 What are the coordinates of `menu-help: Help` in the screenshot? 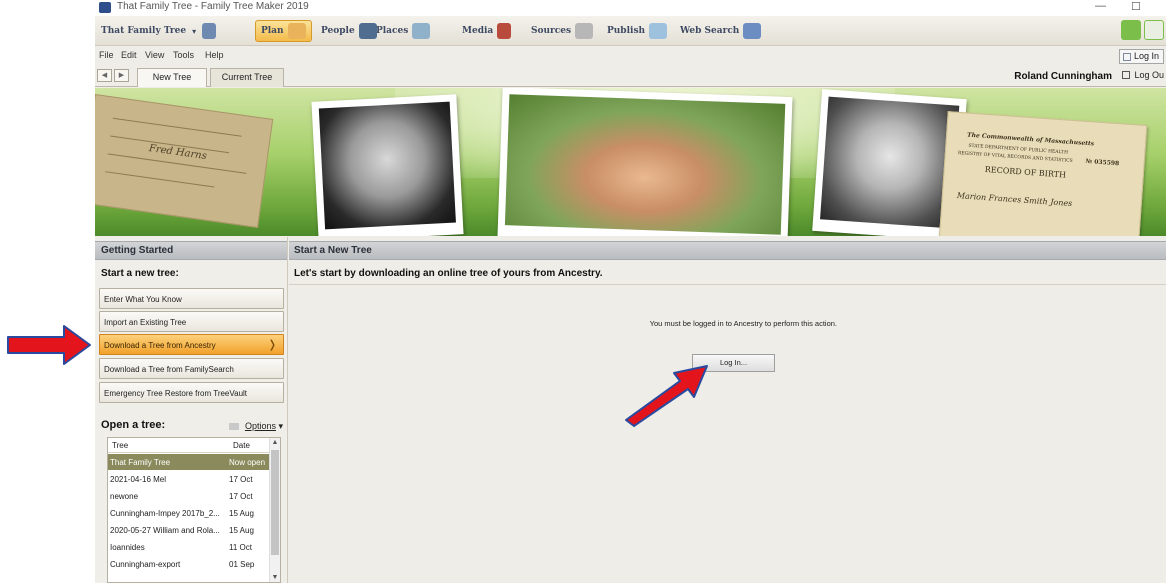 It's located at (214, 55).